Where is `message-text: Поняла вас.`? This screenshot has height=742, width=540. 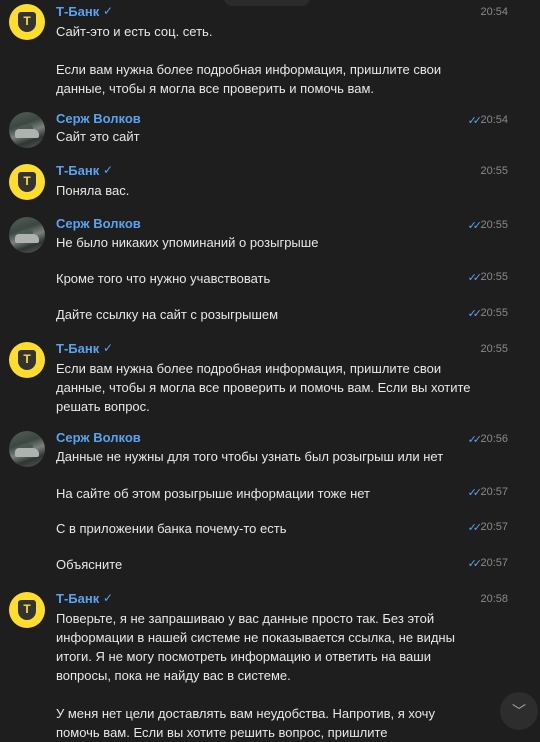
message-text: Поняла вас. is located at coordinates (93, 190).